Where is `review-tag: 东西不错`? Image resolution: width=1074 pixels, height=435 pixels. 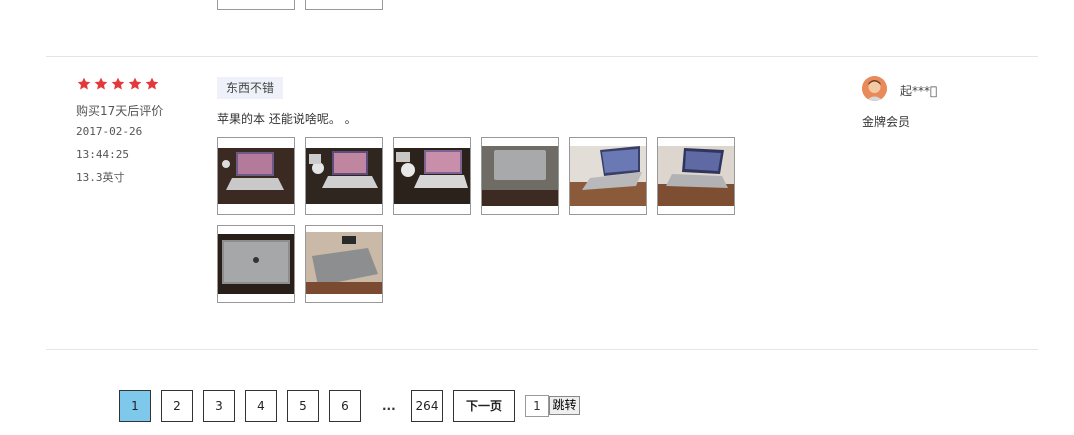 review-tag: 东西不错 is located at coordinates (250, 88).